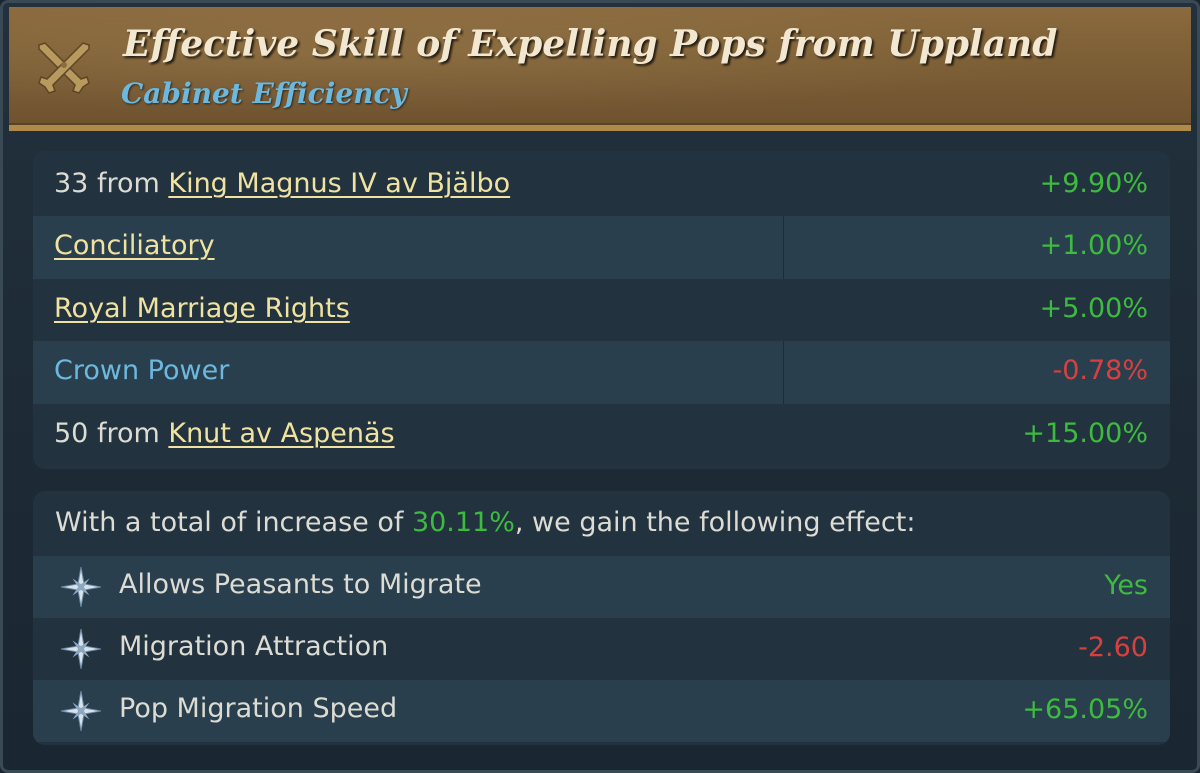  I want to click on modifier-value: +1.00%, so click(1093, 245).